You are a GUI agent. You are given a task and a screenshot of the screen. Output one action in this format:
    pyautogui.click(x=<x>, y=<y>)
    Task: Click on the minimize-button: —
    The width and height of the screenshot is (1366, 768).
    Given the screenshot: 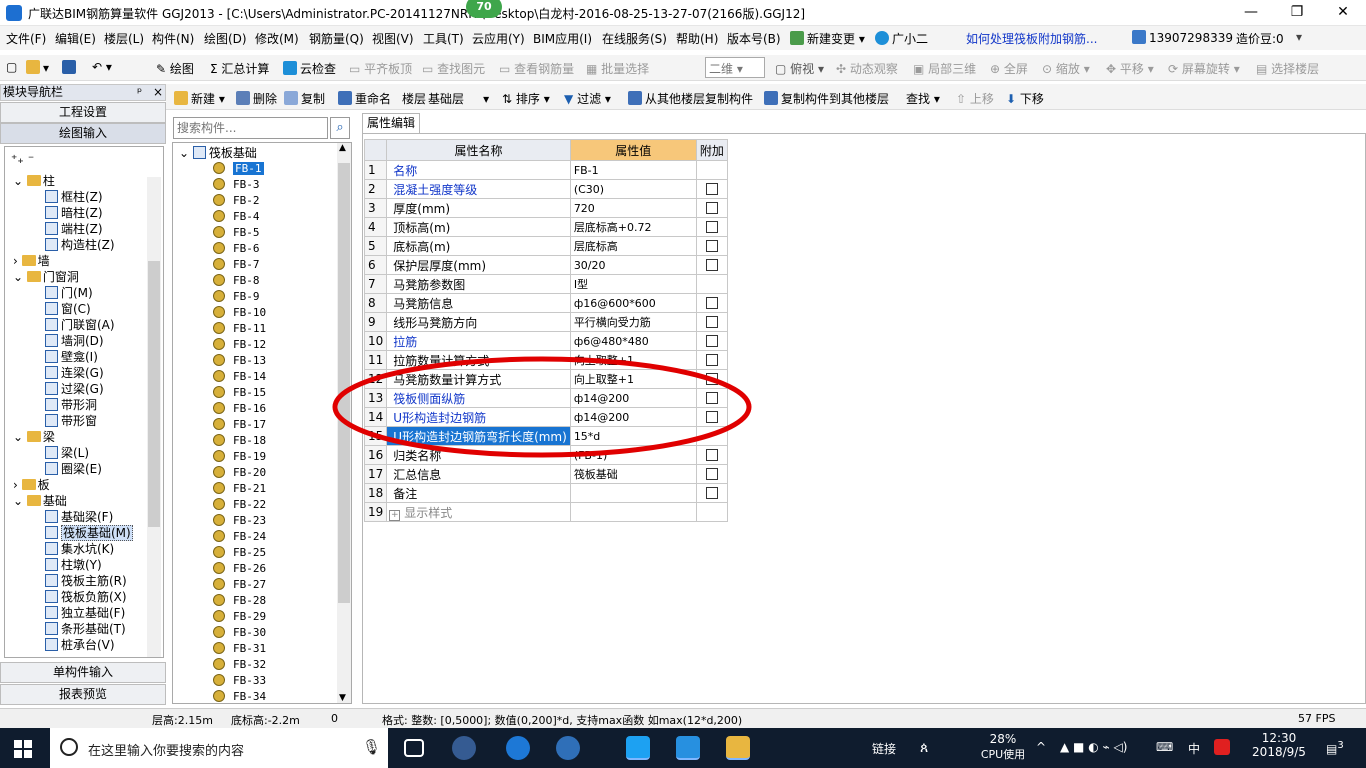 What is the action you would take?
    pyautogui.click(x=1251, y=13)
    